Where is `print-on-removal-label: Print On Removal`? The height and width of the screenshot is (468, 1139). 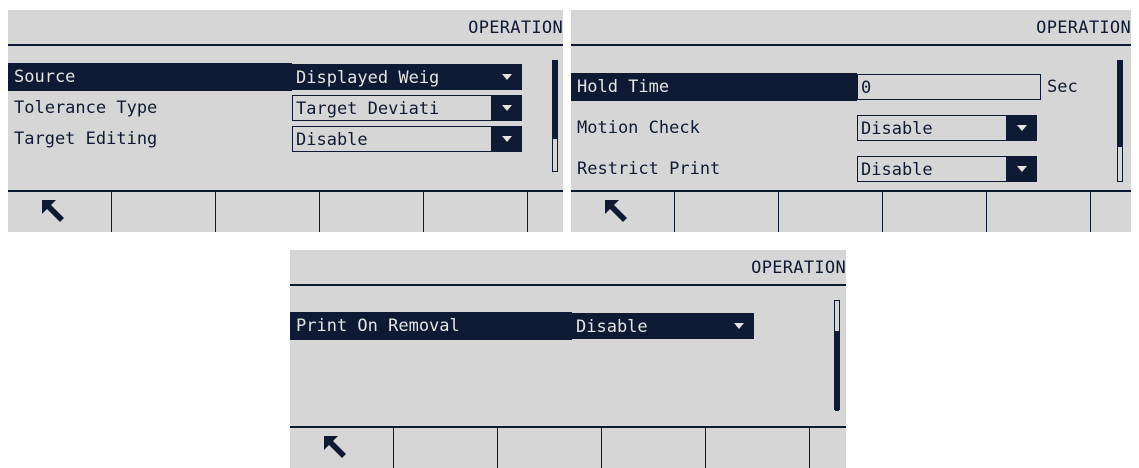
print-on-removal-label: Print On Removal is located at coordinates (431, 326).